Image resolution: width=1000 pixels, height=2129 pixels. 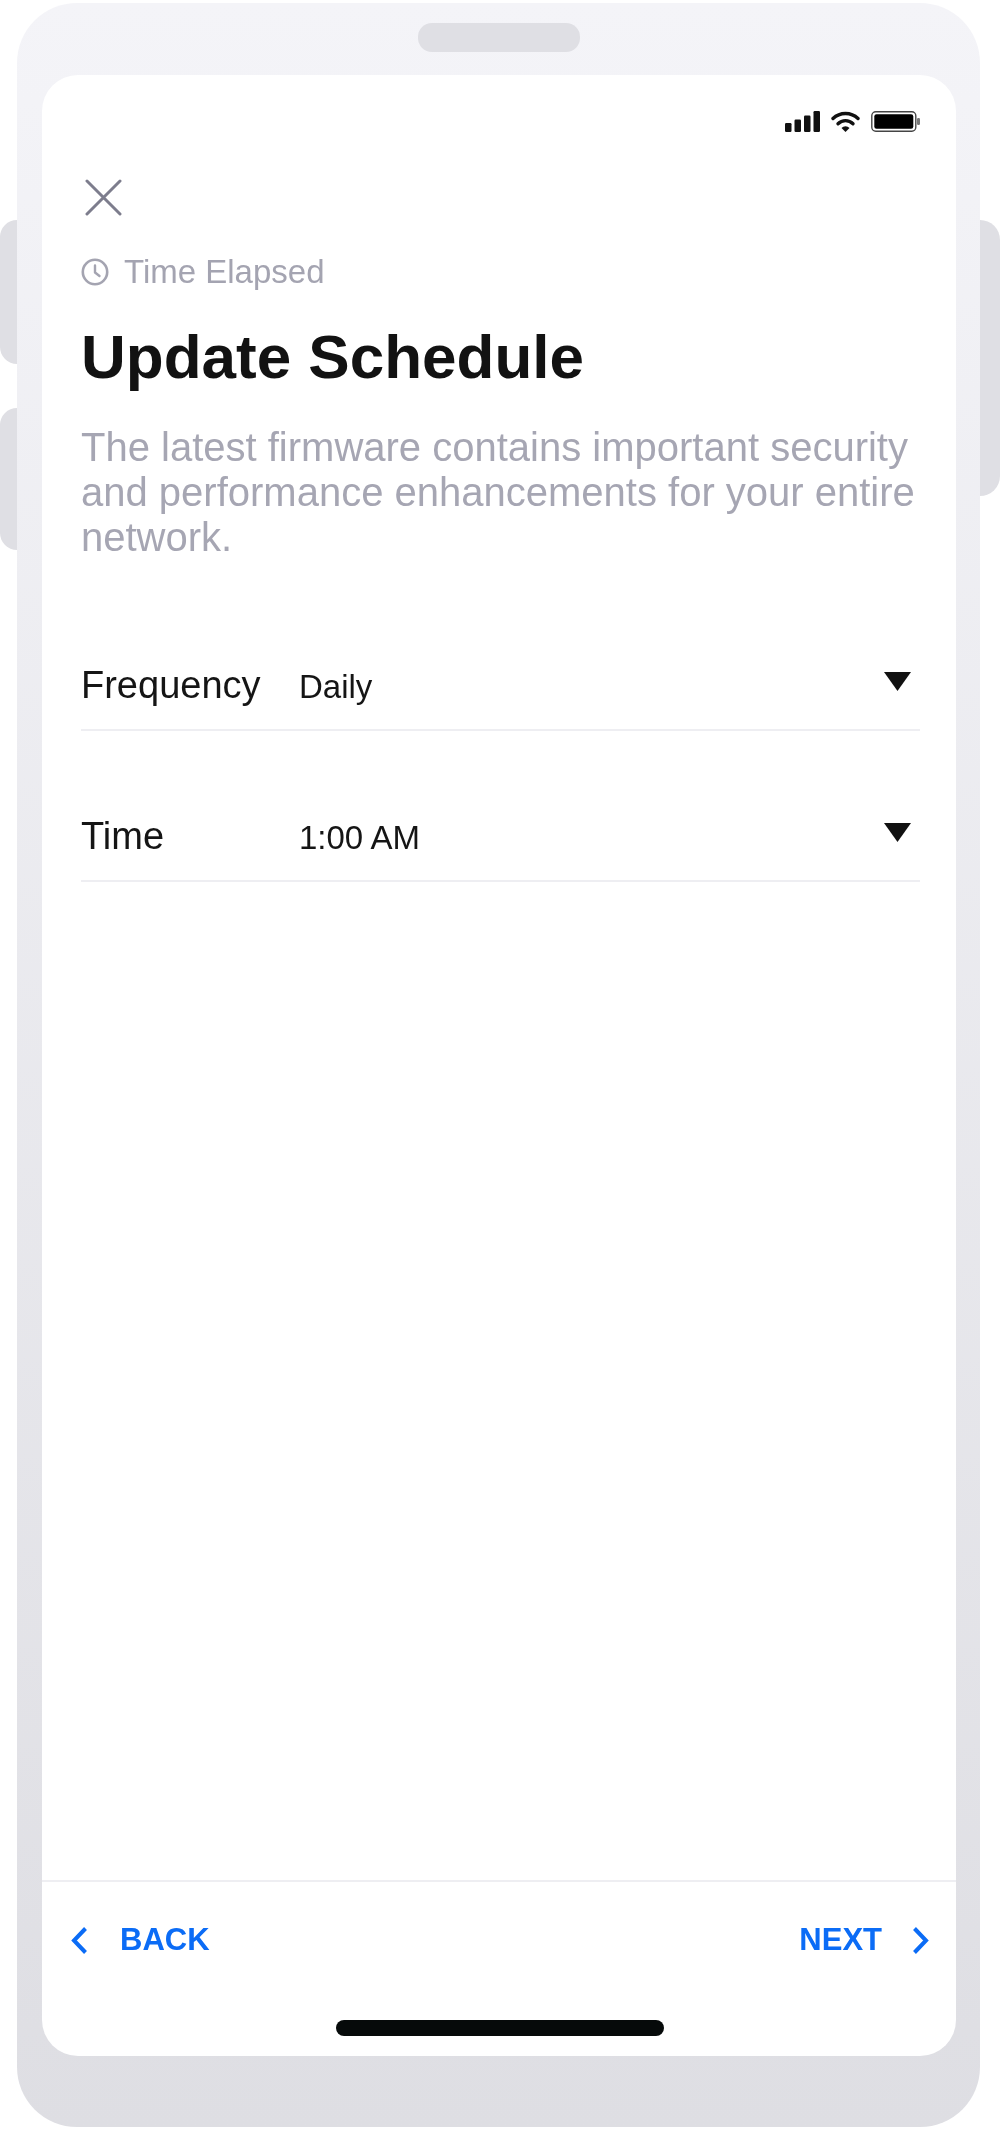 I want to click on page-title: Update Schedule, so click(x=333, y=357).